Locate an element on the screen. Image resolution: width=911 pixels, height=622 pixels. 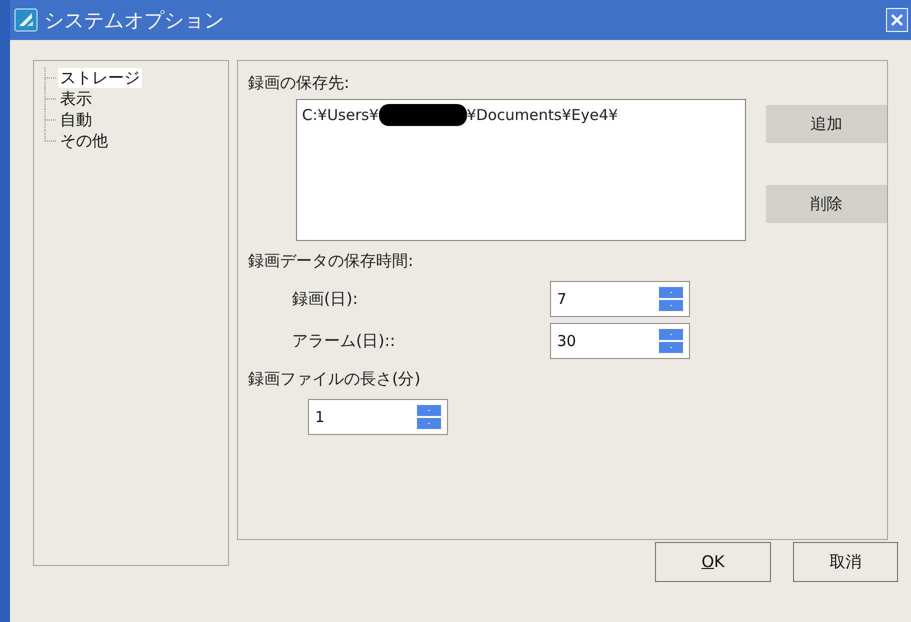
field-label: アラーム(日):: is located at coordinates (344, 341).